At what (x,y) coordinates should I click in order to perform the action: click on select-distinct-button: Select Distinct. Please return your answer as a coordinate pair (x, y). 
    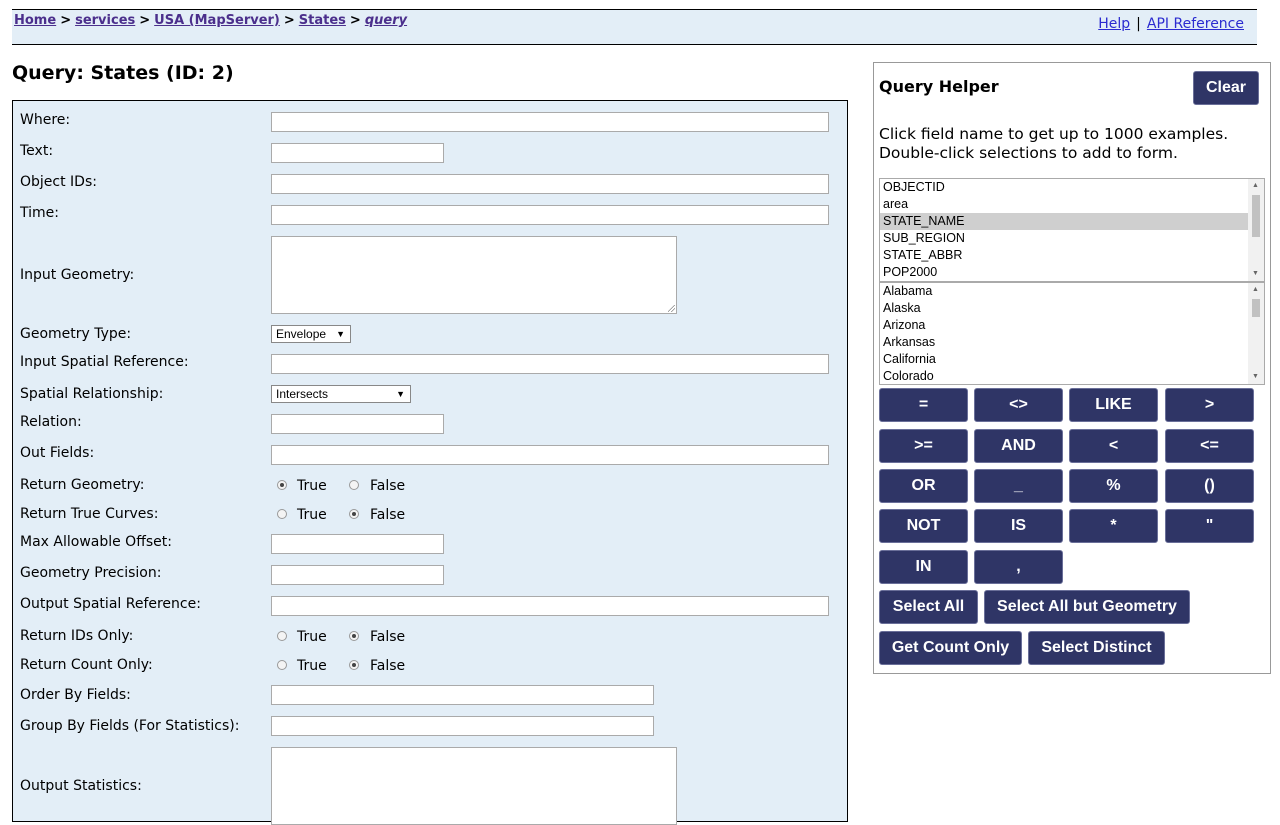
    Looking at the image, I should click on (1096, 648).